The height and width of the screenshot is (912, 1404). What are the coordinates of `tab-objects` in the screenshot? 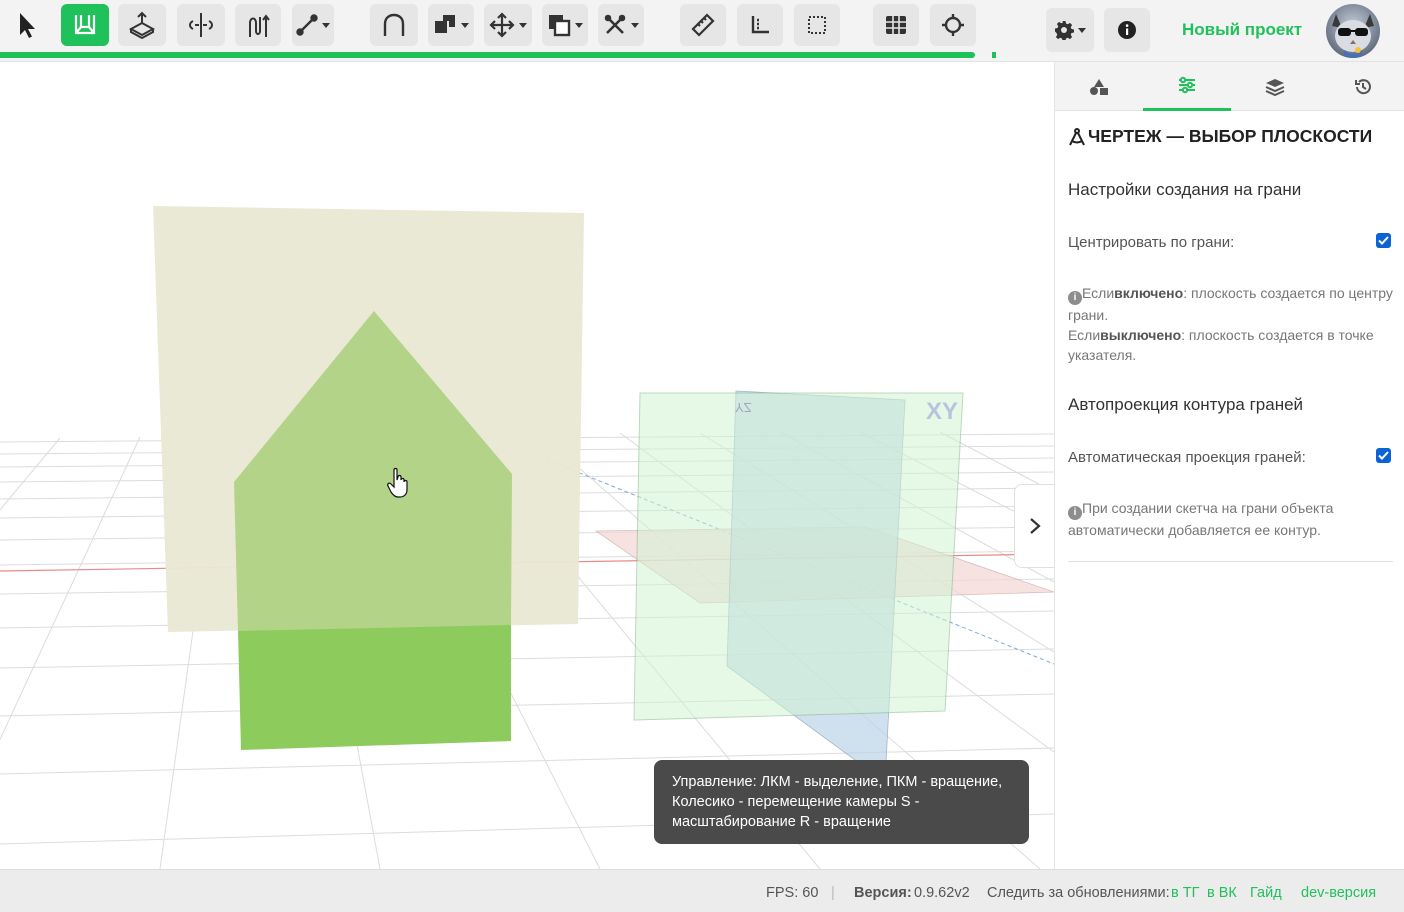 It's located at (1099, 86).